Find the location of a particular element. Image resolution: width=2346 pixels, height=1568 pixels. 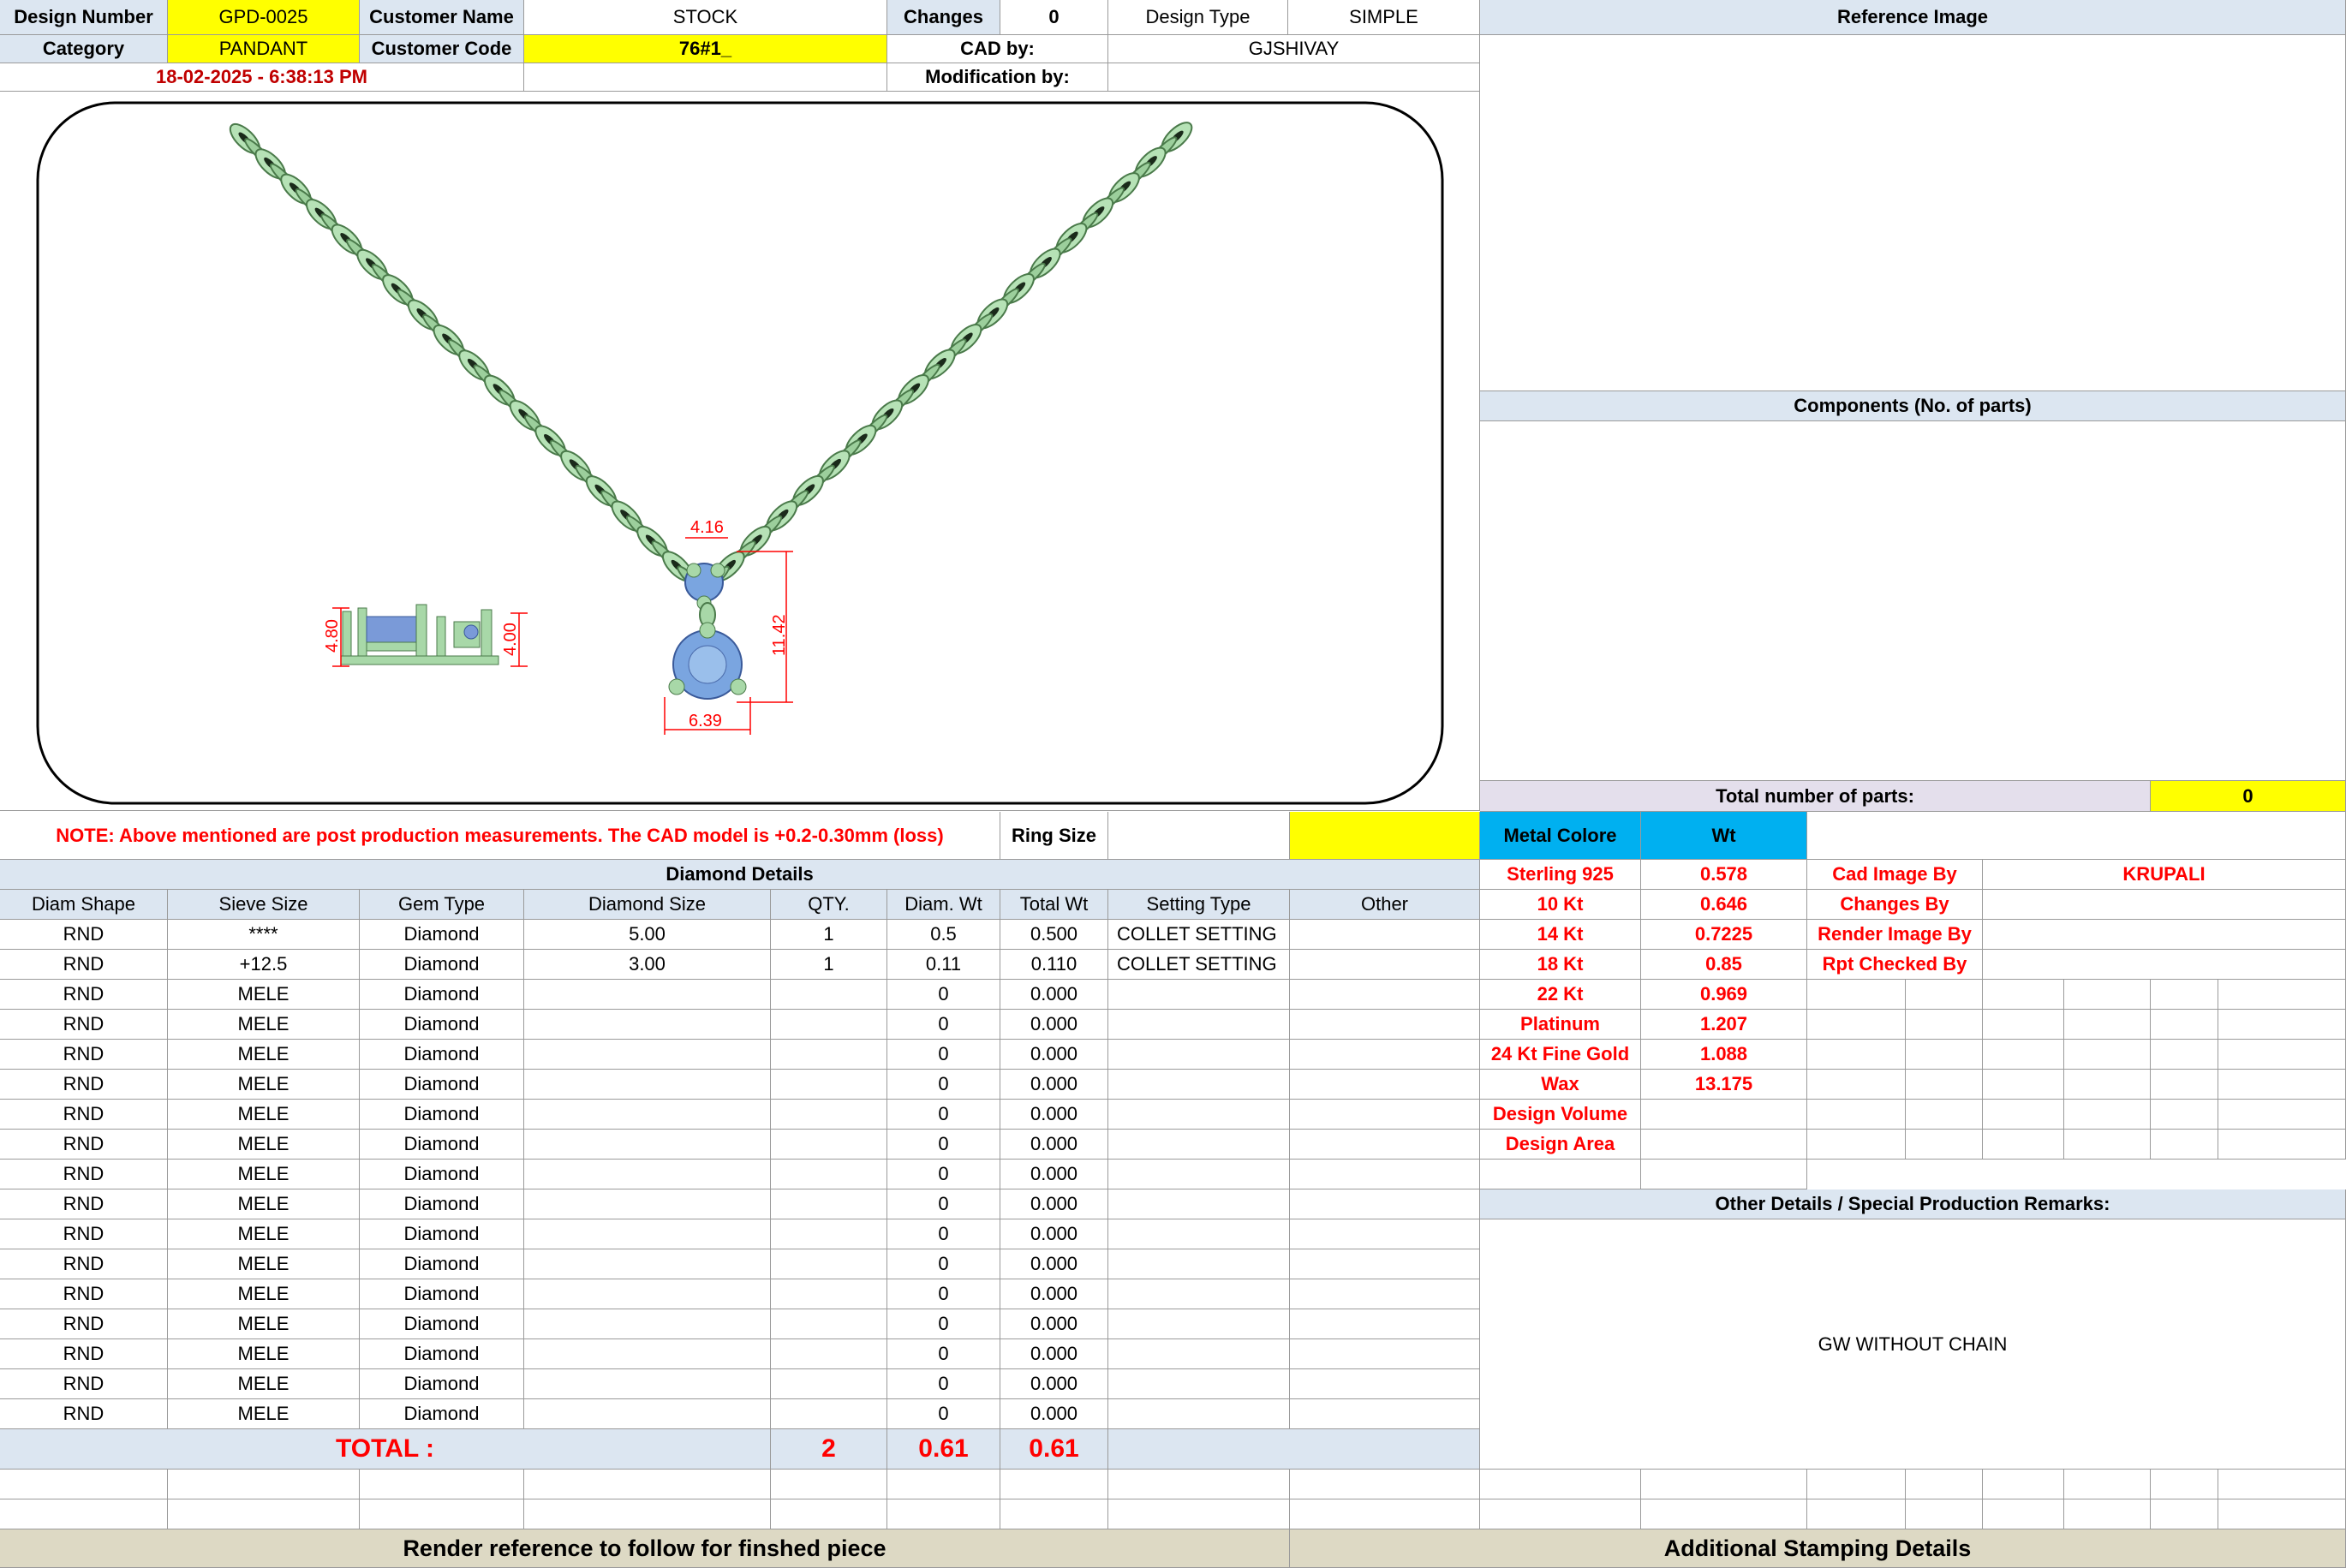

diamond-row-8-diamond-size is located at coordinates (648, 1145).